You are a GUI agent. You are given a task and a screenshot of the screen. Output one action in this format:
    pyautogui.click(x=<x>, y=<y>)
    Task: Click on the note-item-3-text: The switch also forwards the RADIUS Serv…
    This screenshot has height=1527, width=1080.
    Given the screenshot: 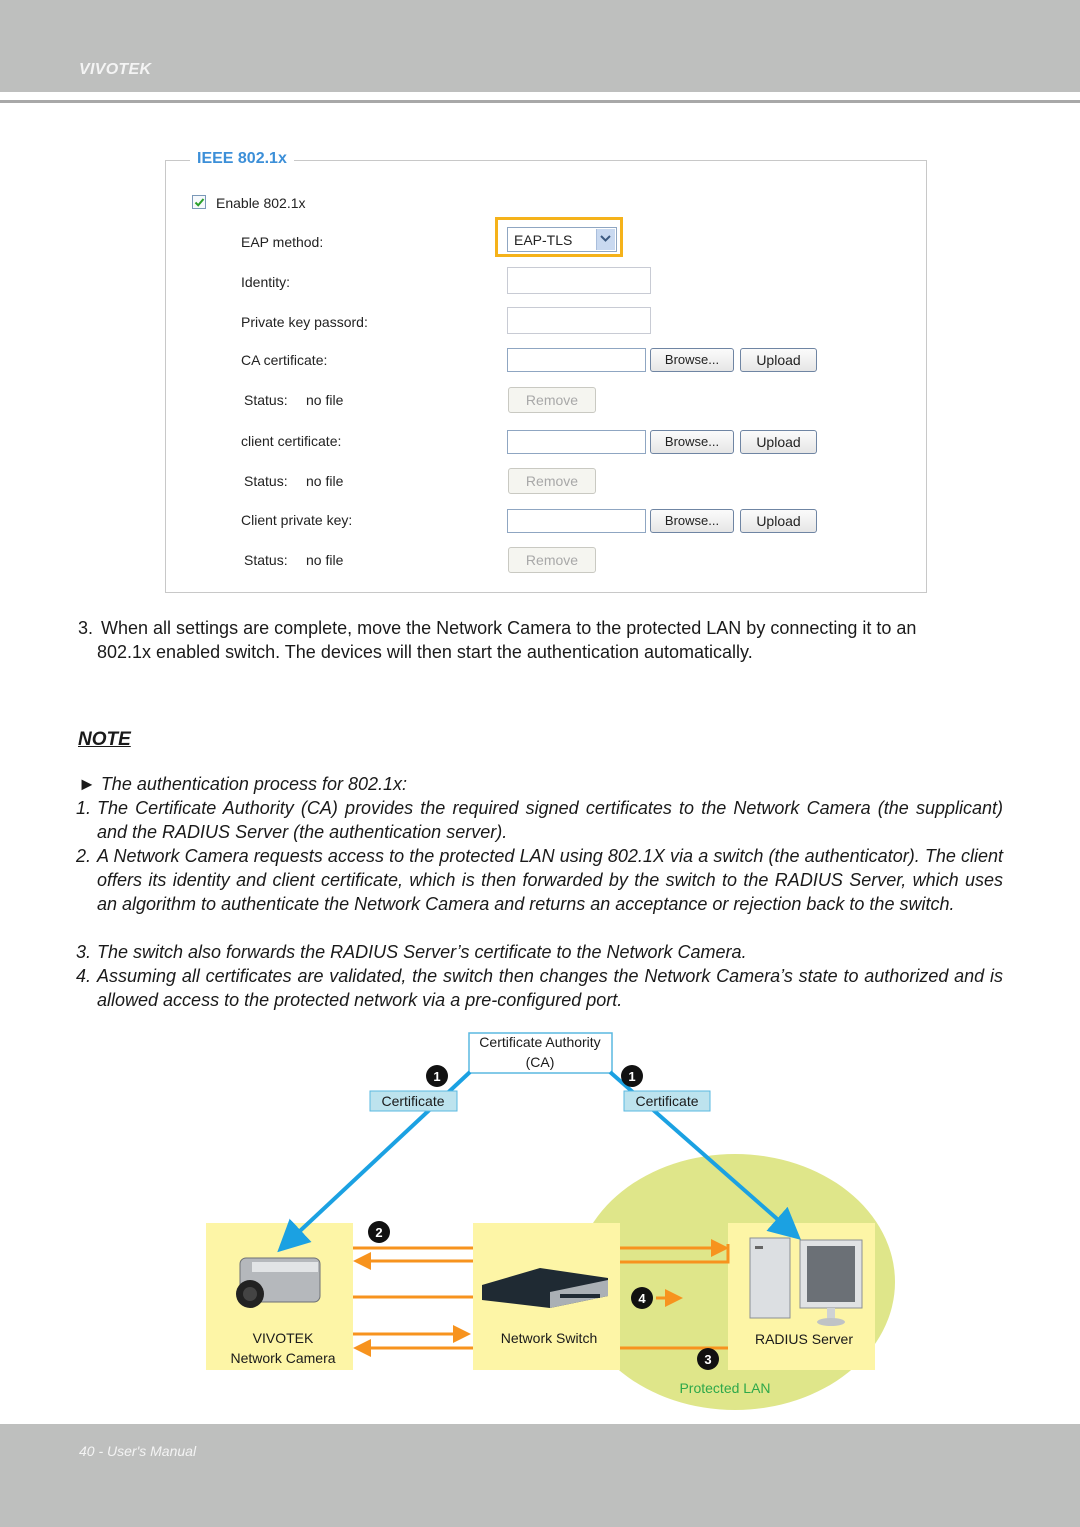 What is the action you would take?
    pyautogui.click(x=422, y=952)
    